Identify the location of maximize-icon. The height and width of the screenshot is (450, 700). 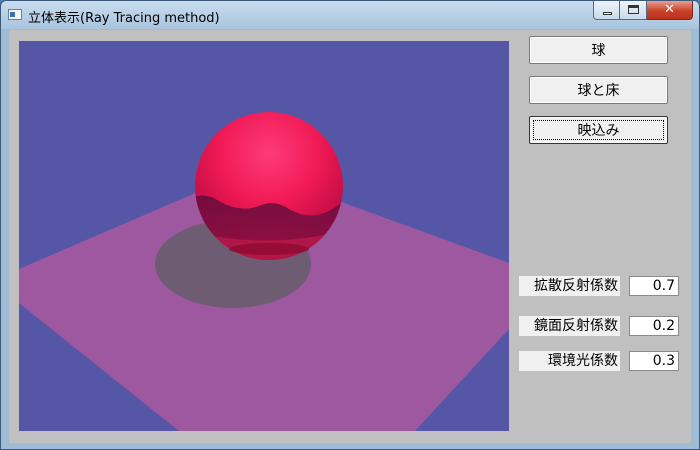
(633, 9).